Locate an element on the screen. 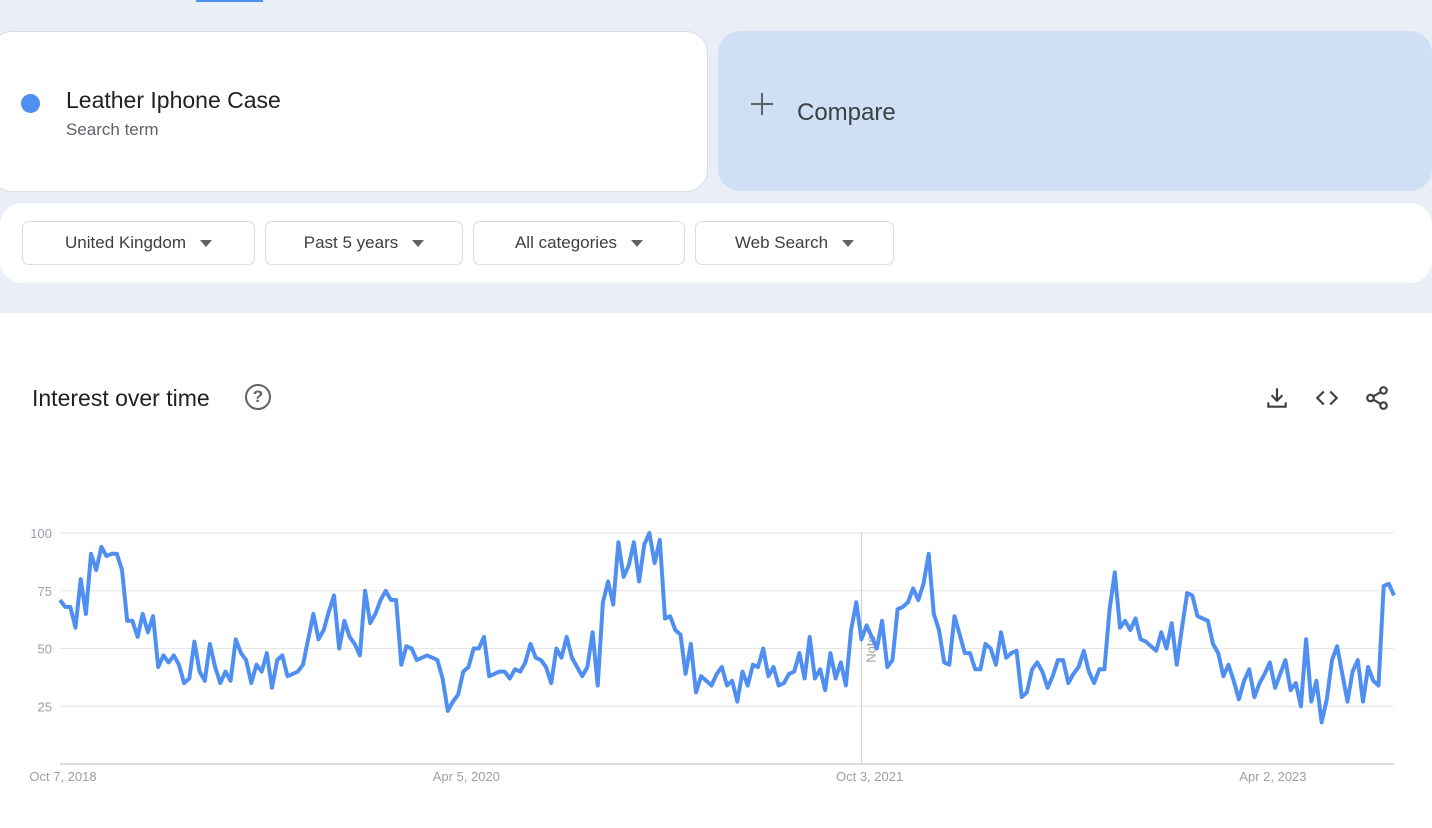 This screenshot has height=828, width=1432. search-term-name: Leather Iphone Case is located at coordinates (173, 100).